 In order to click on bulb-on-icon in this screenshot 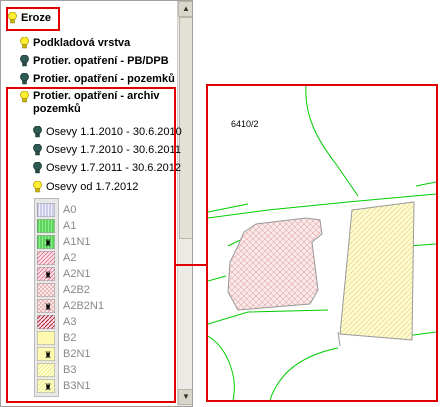, I will do `click(24, 43)`.